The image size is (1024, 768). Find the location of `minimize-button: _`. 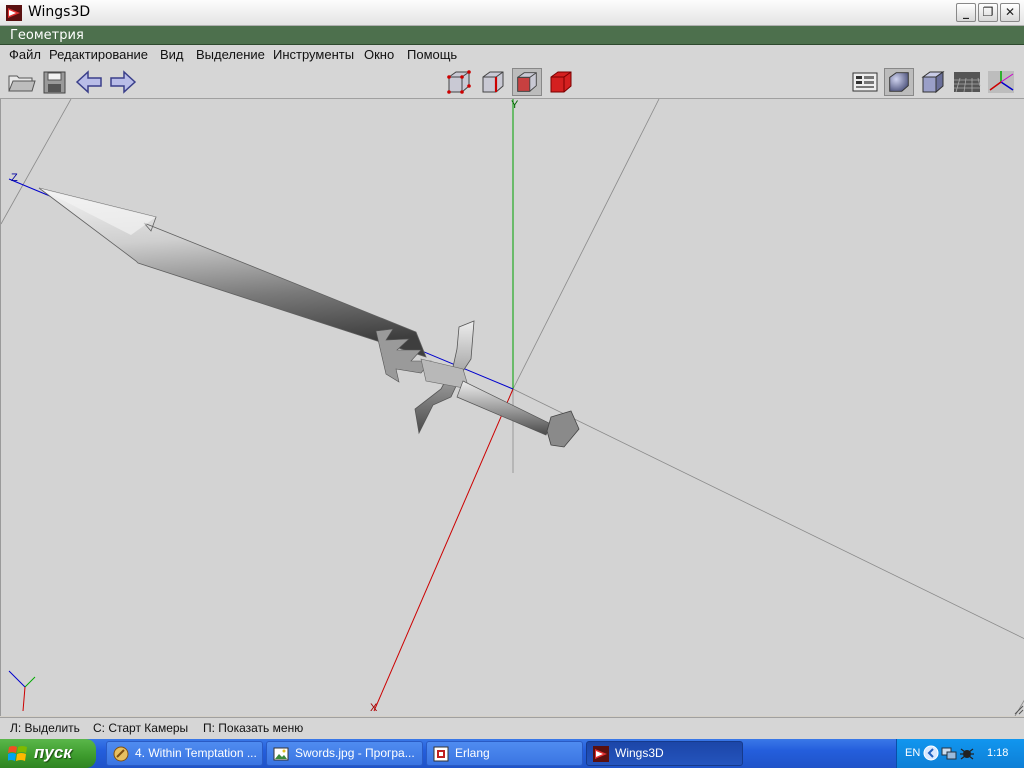

minimize-button: _ is located at coordinates (966, 12).